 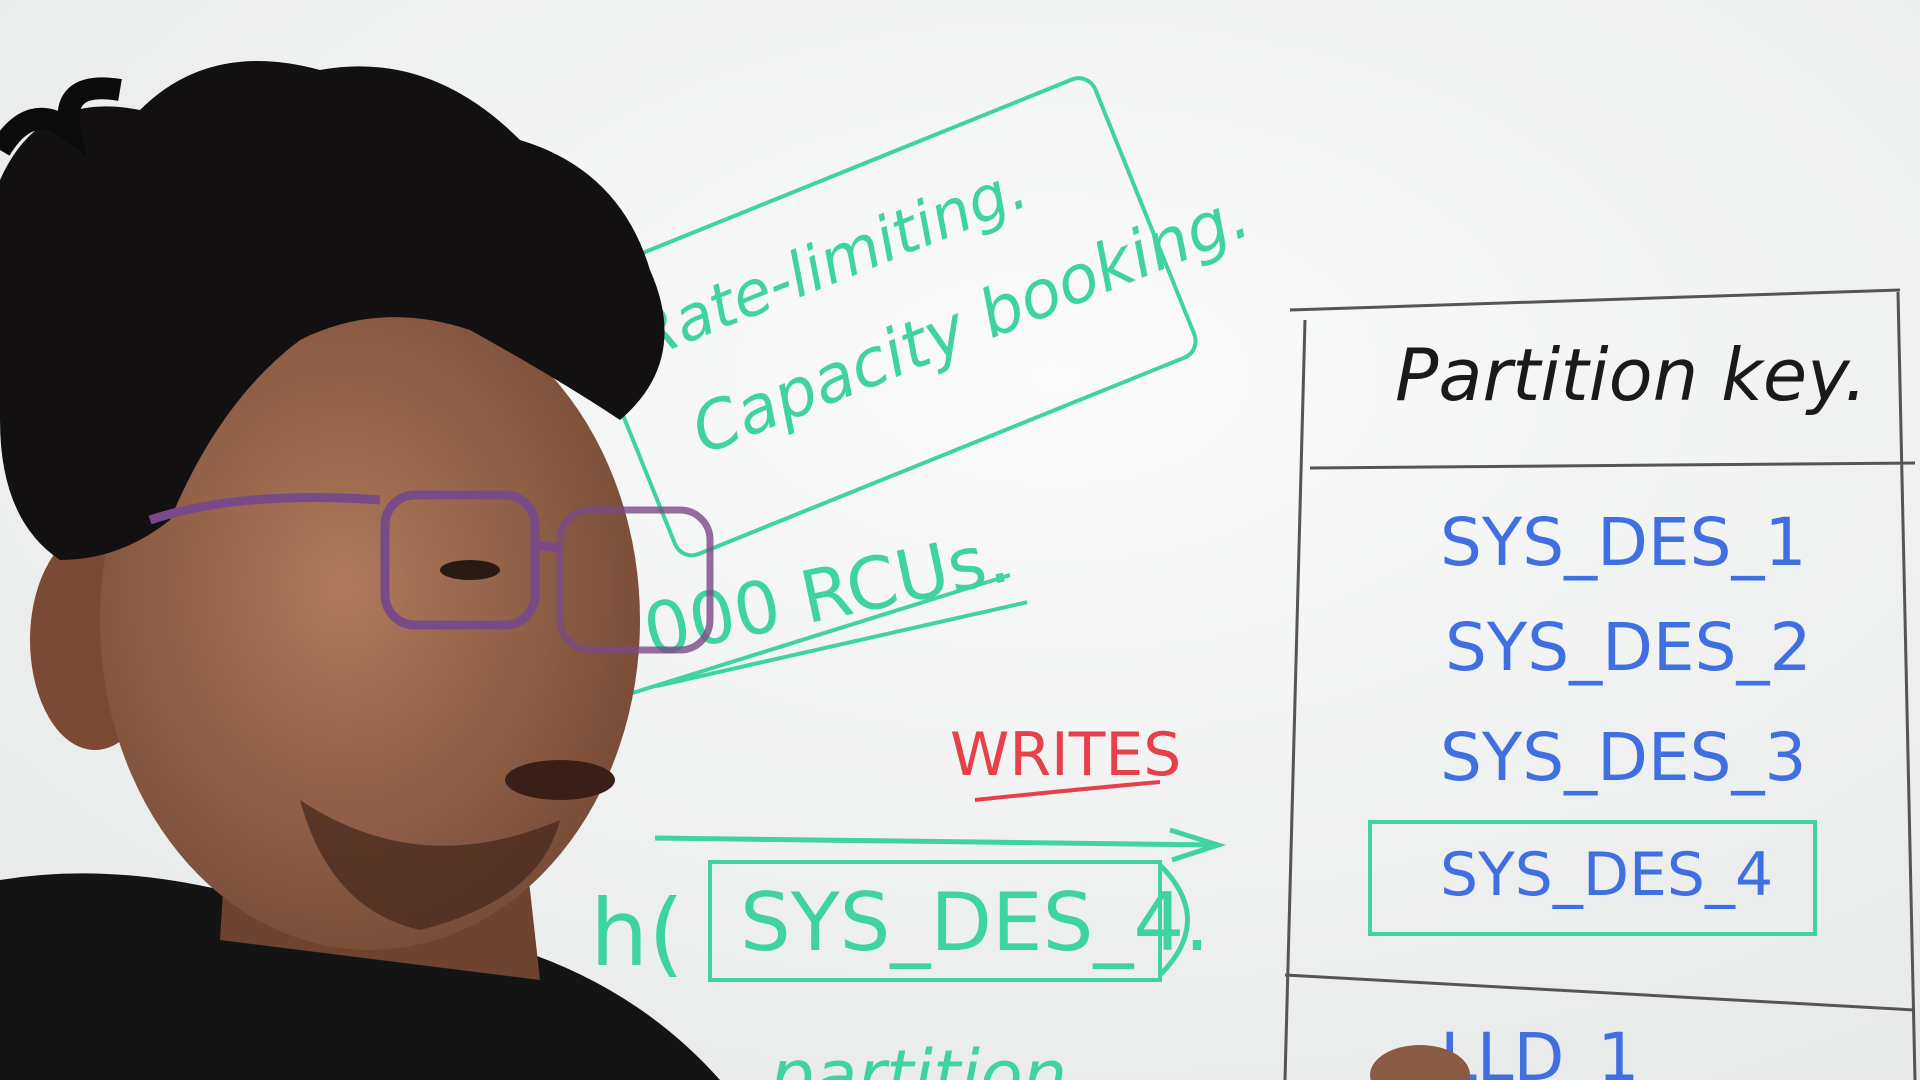 What do you see at coordinates (1631, 375) in the screenshot?
I see `partition-key-header: Partition key.` at bounding box center [1631, 375].